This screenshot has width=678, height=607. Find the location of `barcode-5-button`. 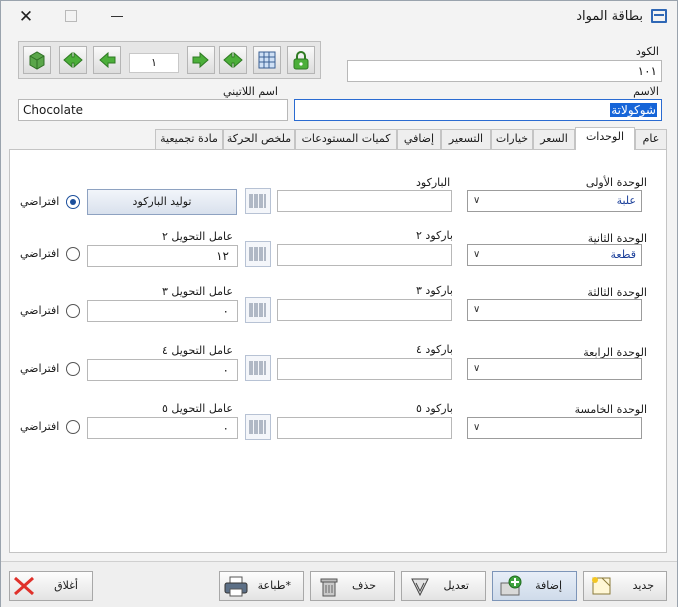

barcode-5-button is located at coordinates (258, 427).